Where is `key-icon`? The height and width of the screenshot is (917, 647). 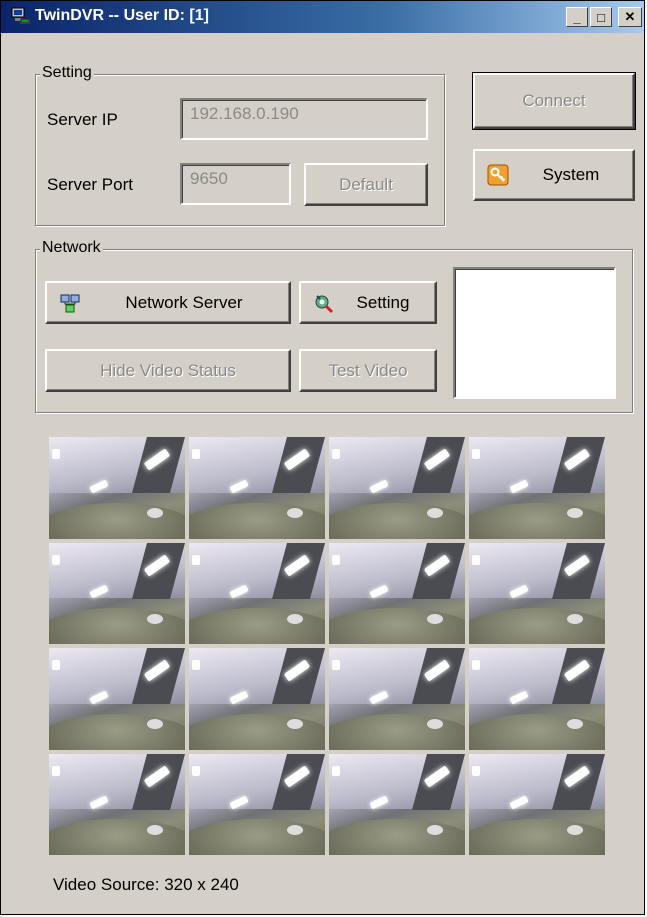 key-icon is located at coordinates (498, 175).